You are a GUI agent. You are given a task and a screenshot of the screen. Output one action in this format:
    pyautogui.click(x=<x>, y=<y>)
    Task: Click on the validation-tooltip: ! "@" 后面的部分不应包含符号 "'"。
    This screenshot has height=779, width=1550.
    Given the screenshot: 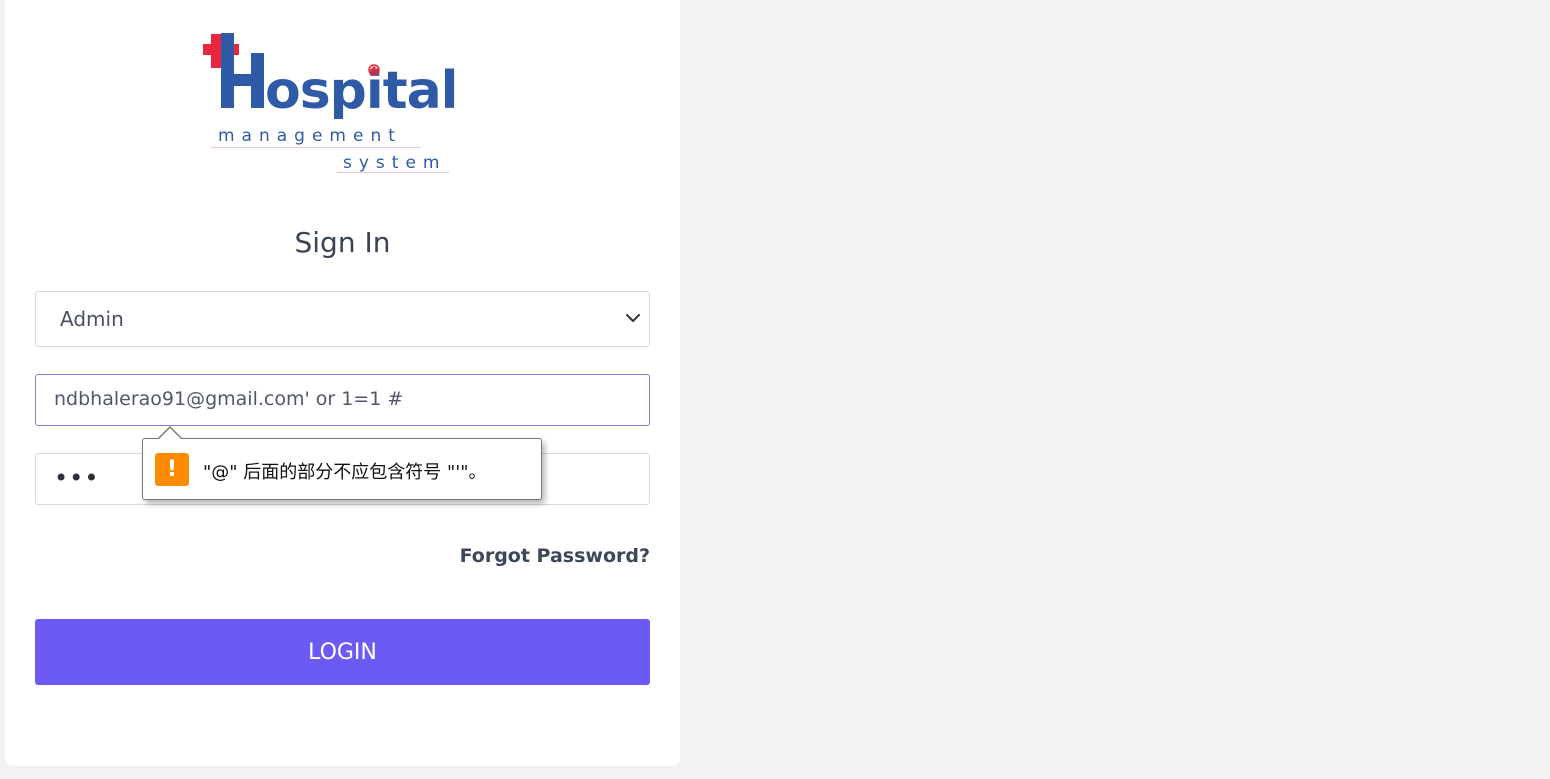 What is the action you would take?
    pyautogui.click(x=342, y=463)
    